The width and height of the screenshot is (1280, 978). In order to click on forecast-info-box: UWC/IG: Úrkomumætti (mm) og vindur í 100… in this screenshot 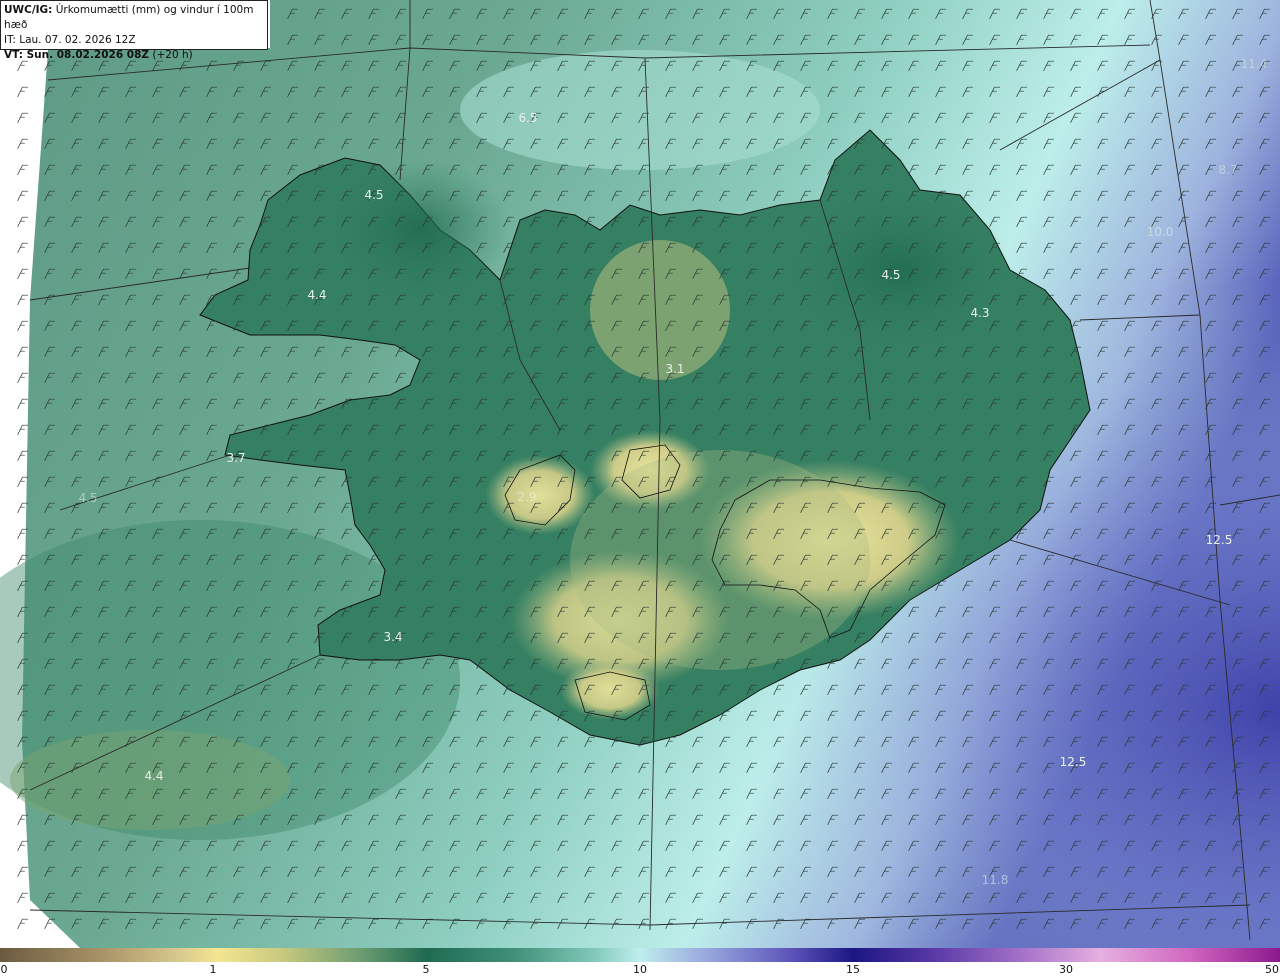, I will do `click(134, 30)`.